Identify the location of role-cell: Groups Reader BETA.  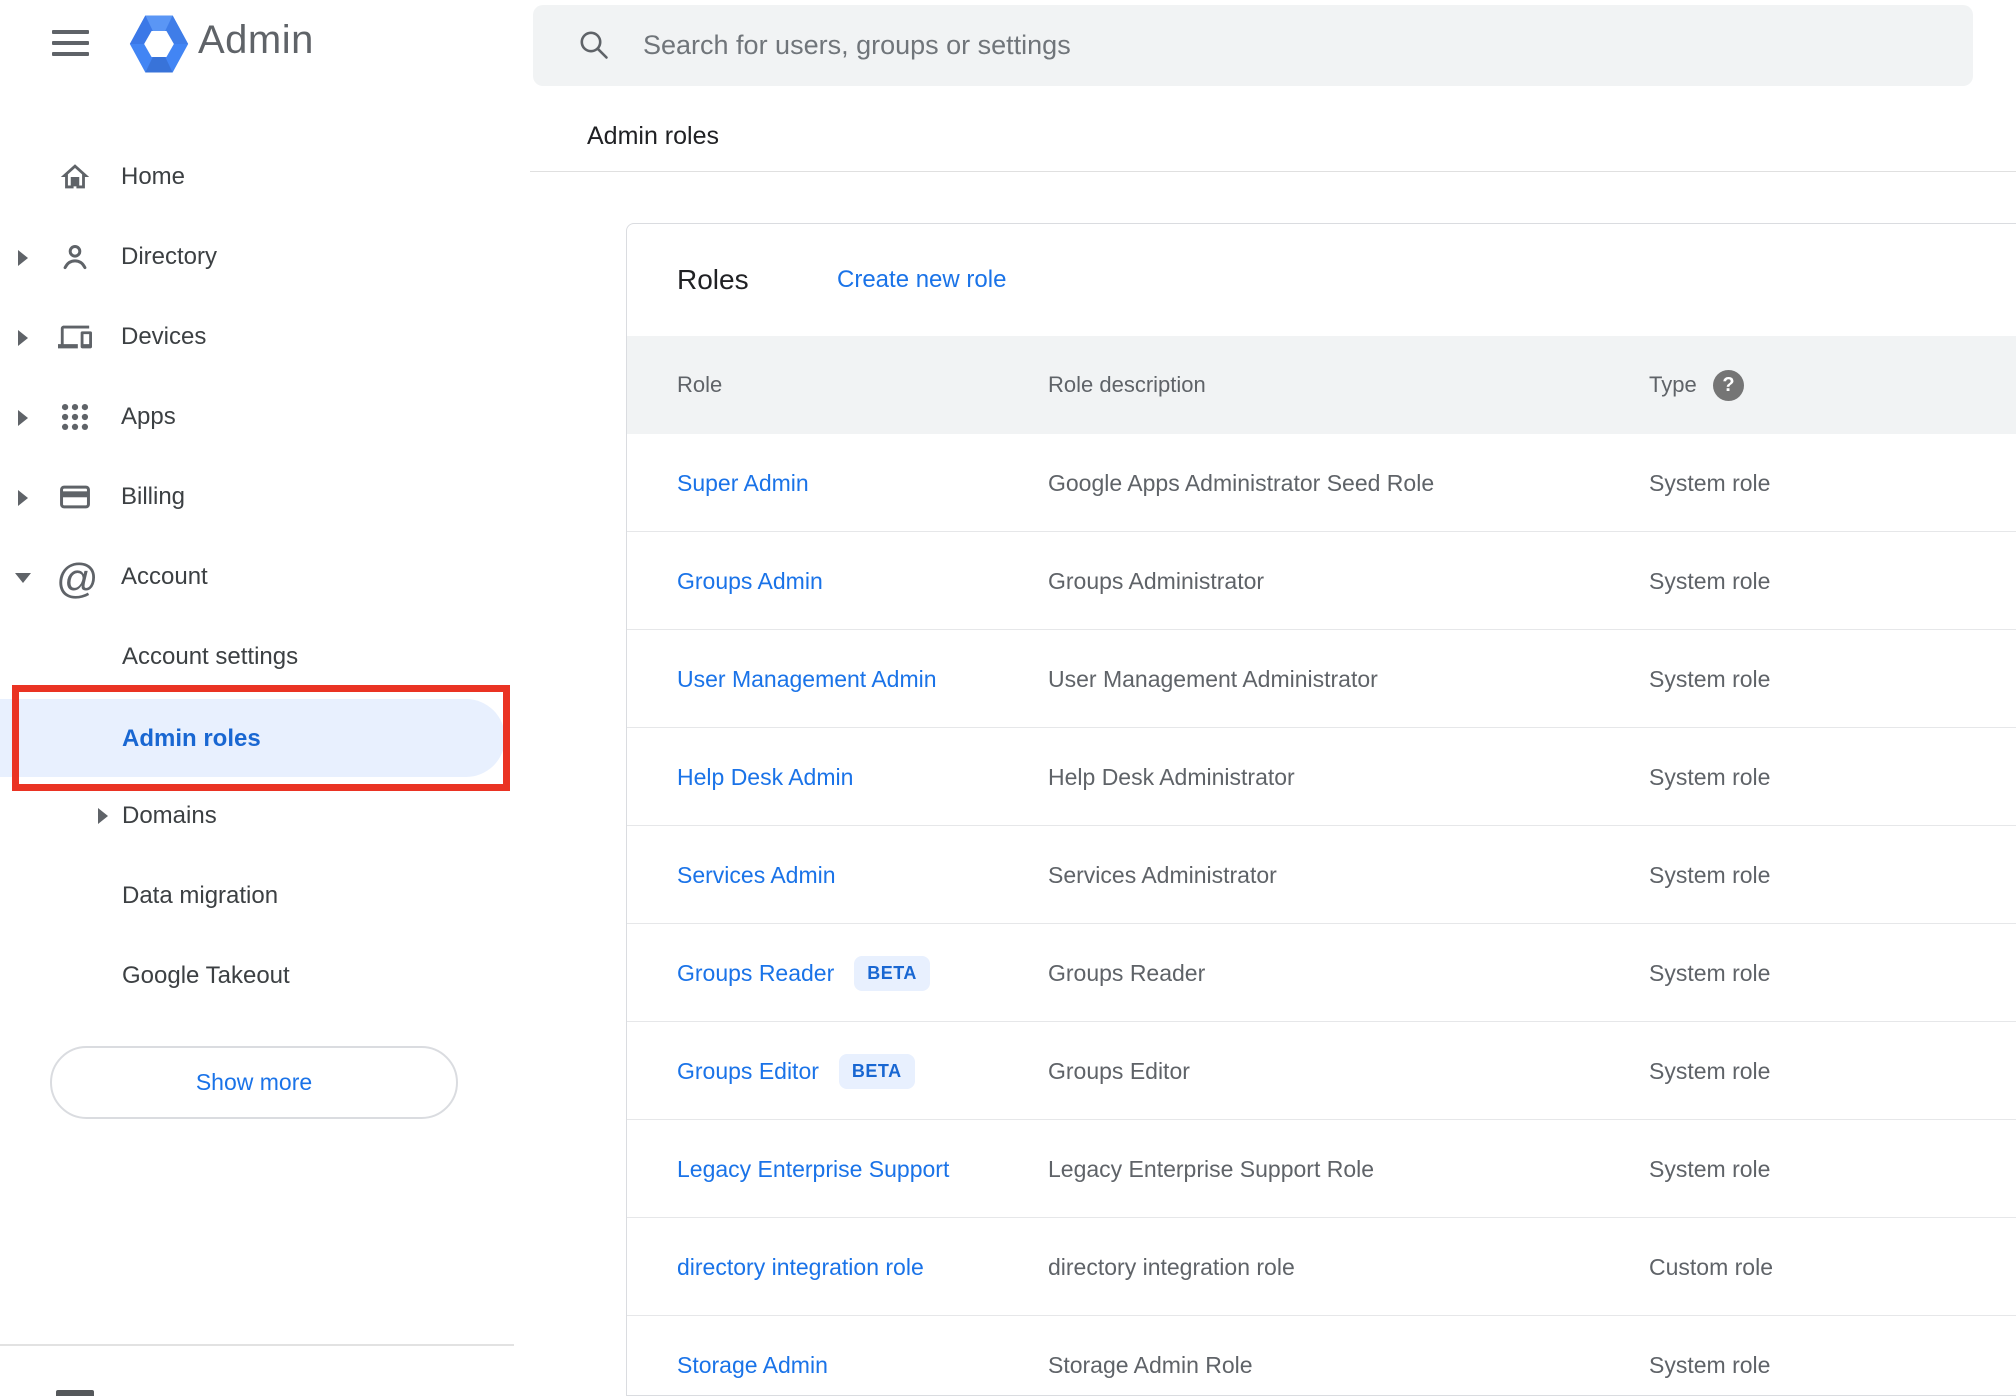
(803, 973).